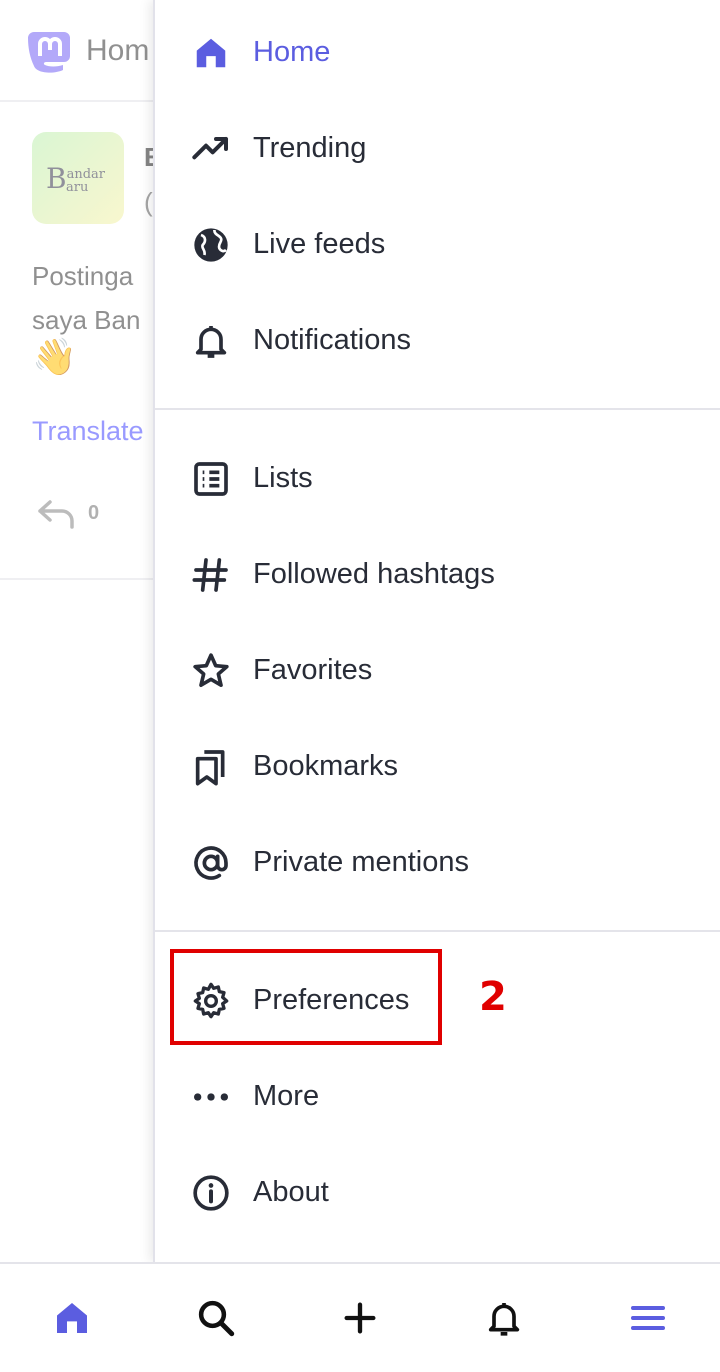  What do you see at coordinates (326, 766) in the screenshot?
I see `menu-item-label: Bookmarks` at bounding box center [326, 766].